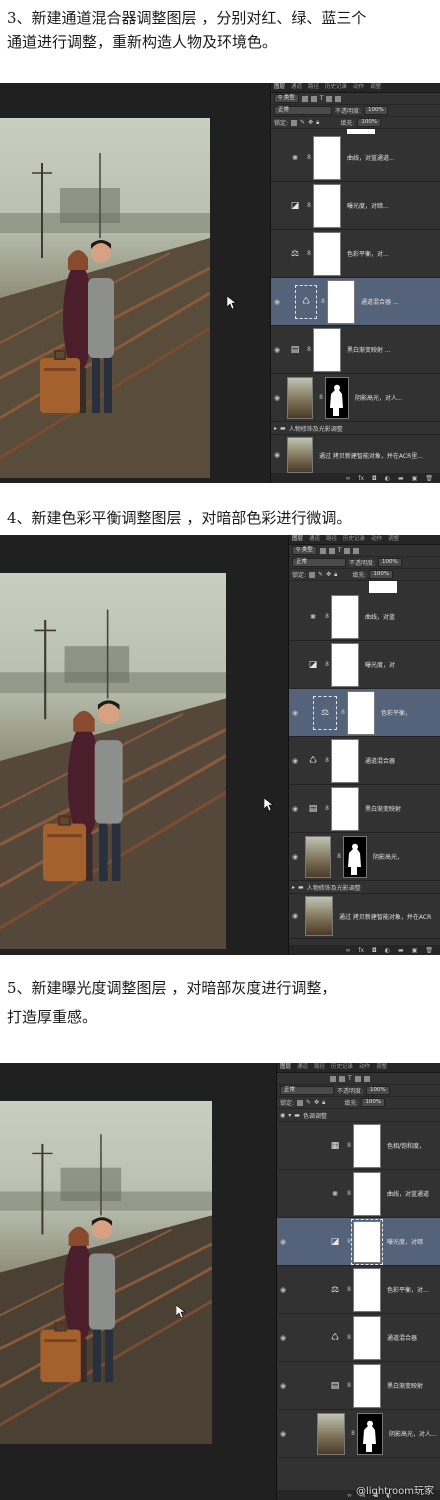  Describe the element at coordinates (364, 713) in the screenshot. I see `layer-row-color-balance: ◉ ⚖ 8 色彩平衡，` at that location.